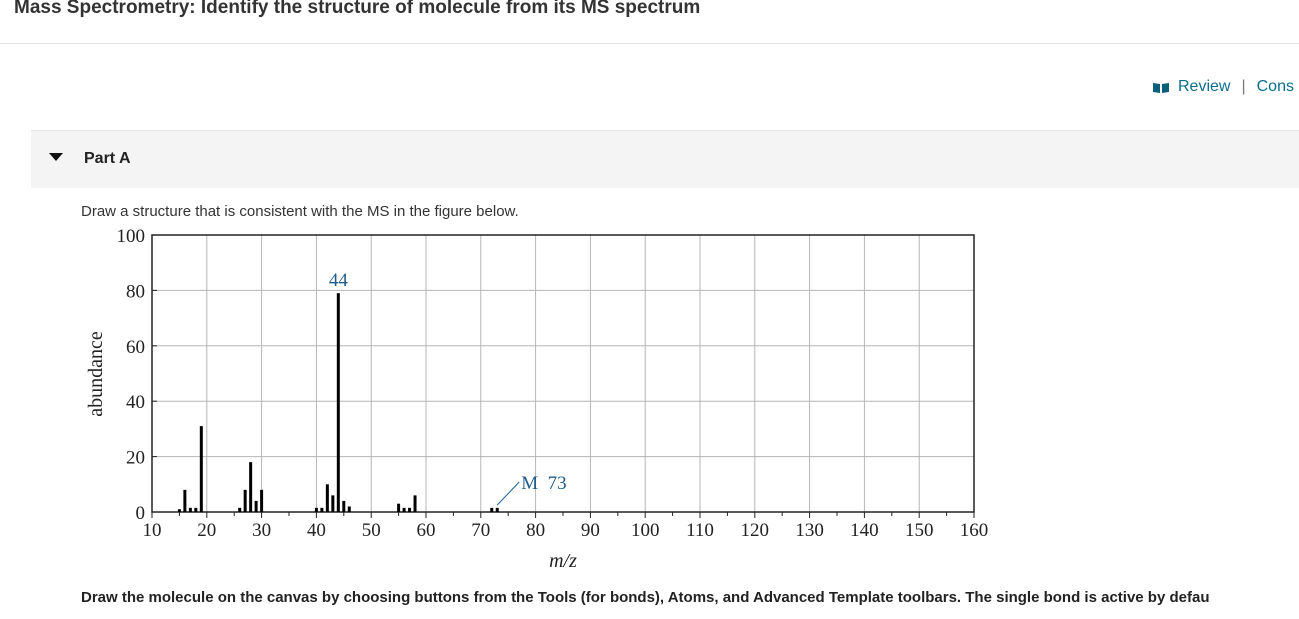 This screenshot has width=1299, height=619. Describe the element at coordinates (665, 159) in the screenshot. I see `part-a-header: Part A` at that location.